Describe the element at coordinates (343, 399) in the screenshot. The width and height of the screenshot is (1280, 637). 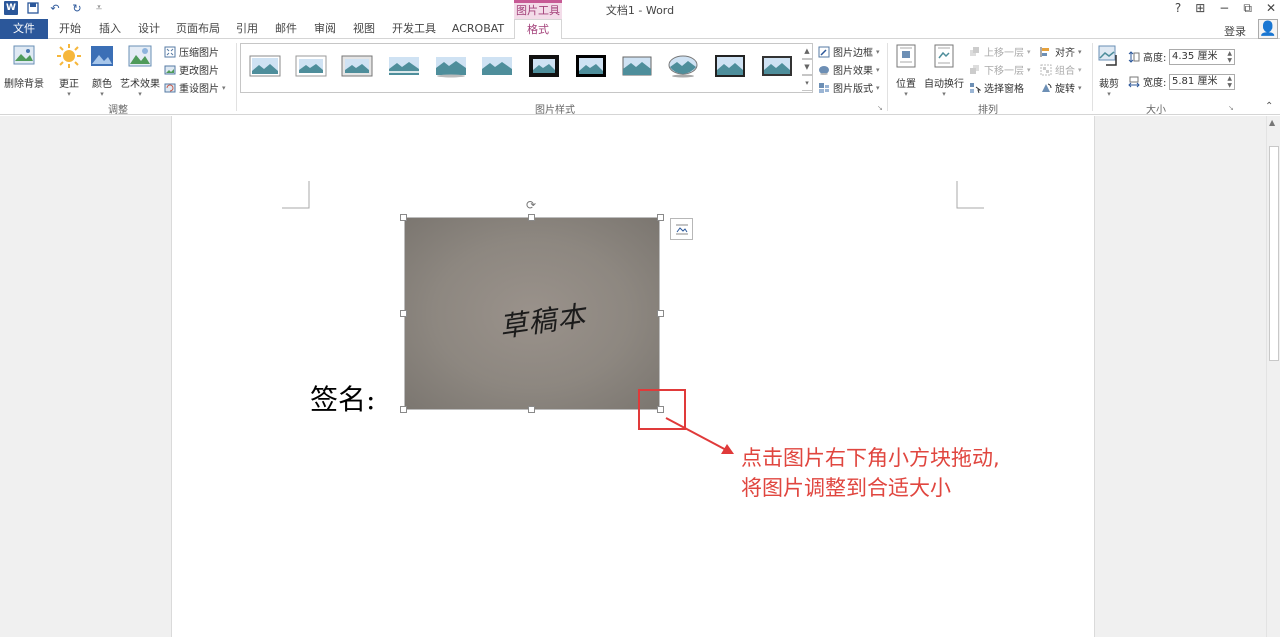
I see `signature-label: 签名:` at that location.